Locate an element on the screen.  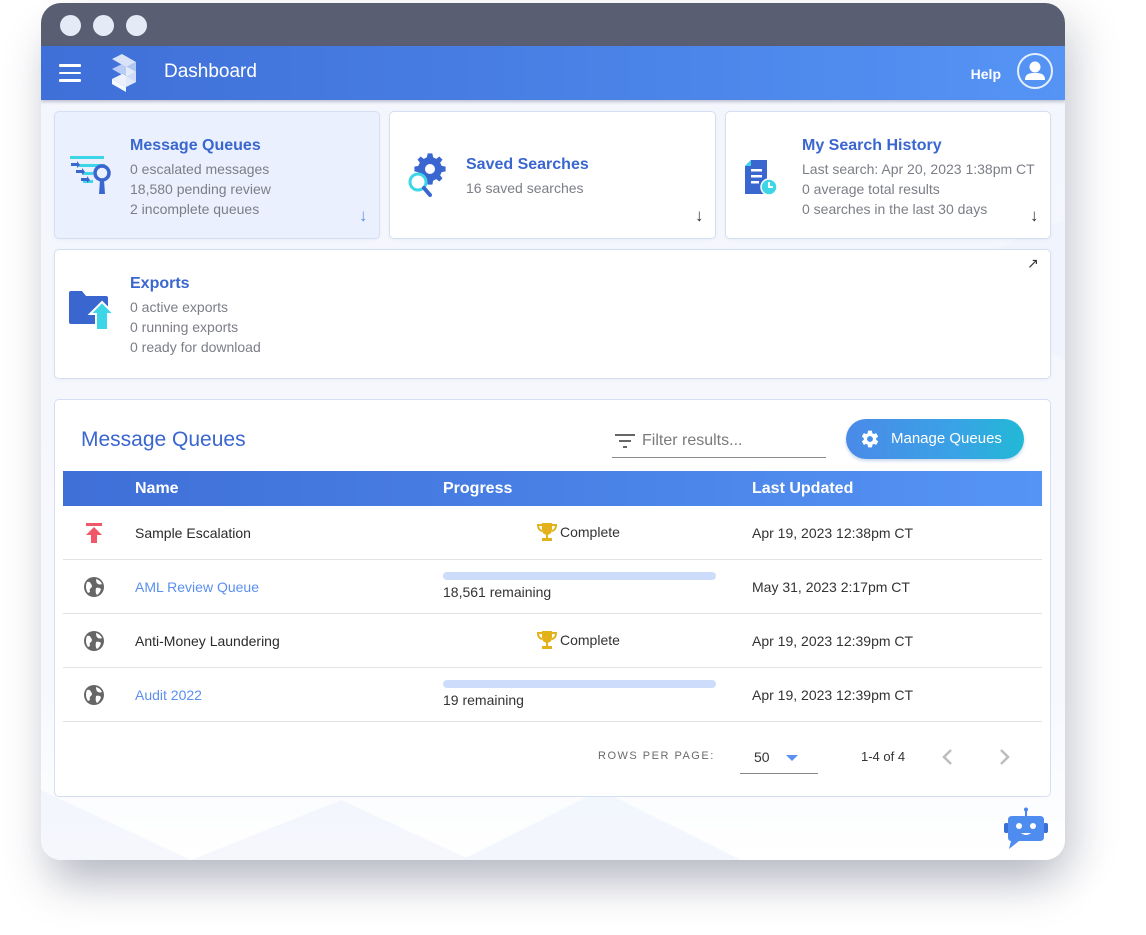
caret-down-icon is located at coordinates (792, 758).